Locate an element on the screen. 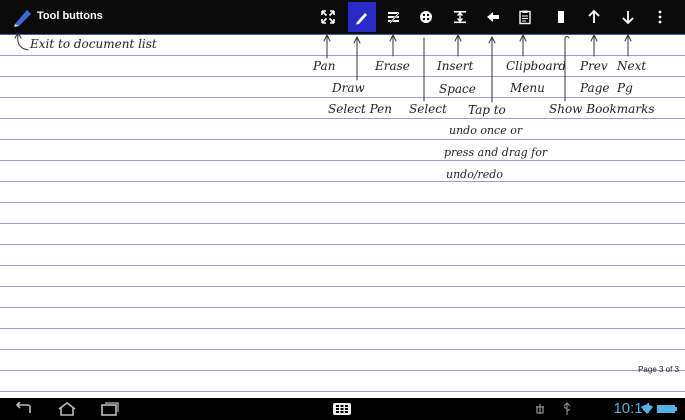 The height and width of the screenshot is (420, 685). insert-space-button is located at coordinates (460, 17).